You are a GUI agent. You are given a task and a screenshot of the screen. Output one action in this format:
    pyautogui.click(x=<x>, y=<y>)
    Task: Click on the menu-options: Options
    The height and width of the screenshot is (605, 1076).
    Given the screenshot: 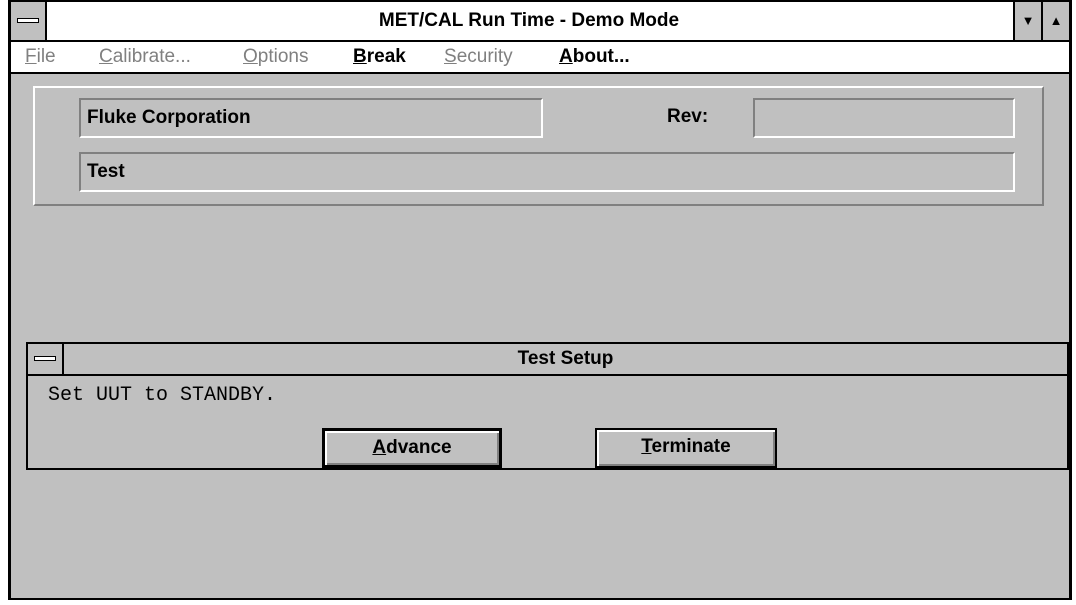 What is the action you would take?
    pyautogui.click(x=275, y=57)
    